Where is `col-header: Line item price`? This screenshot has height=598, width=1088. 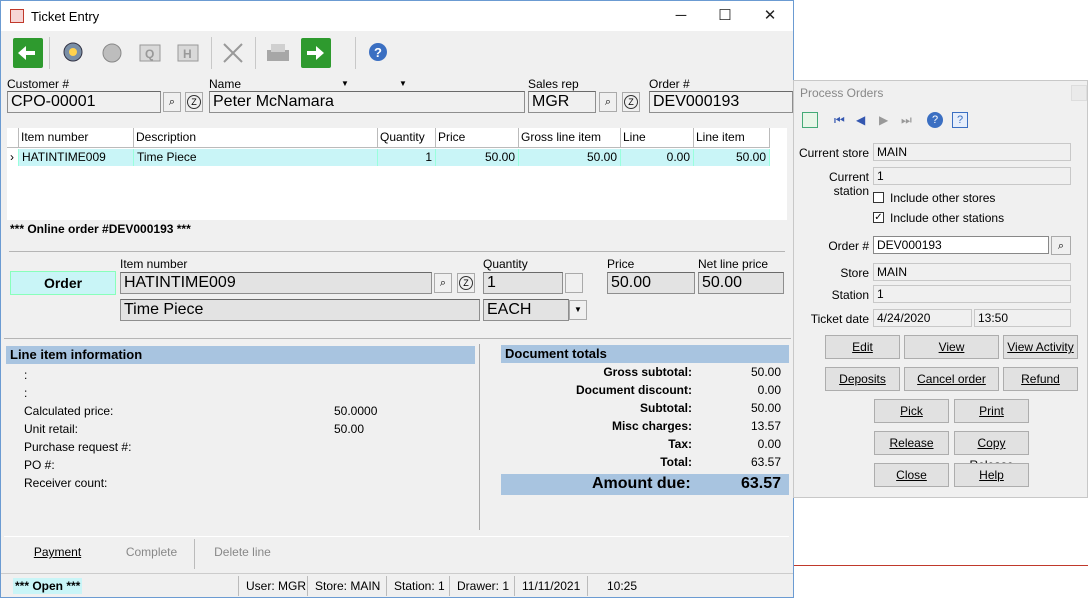
col-header: Line item price is located at coordinates (732, 145).